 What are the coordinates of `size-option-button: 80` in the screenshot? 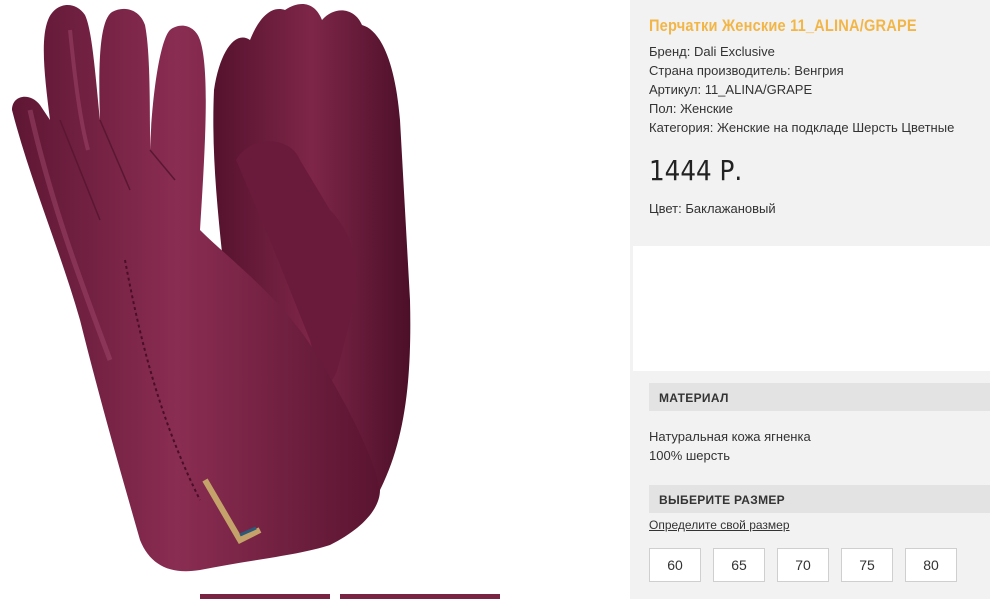 It's located at (931, 565).